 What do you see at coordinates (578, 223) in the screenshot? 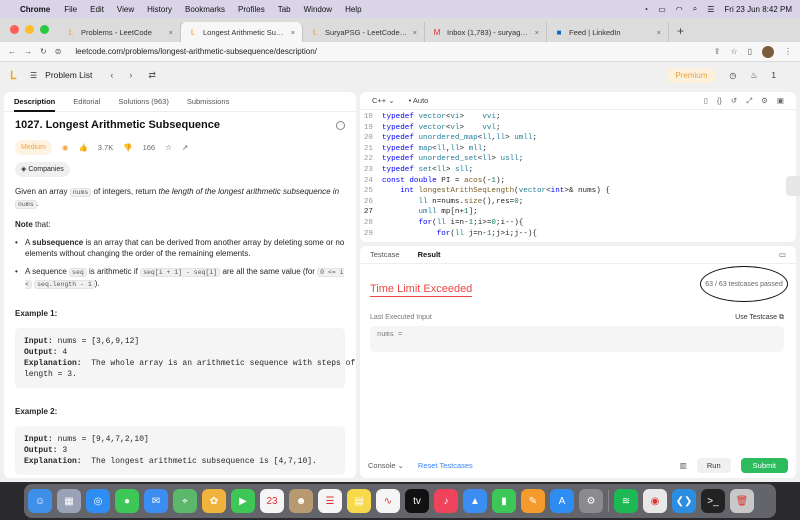
I see `code-line: 28 for(ll i=n-1;i>=0;i--){` at bounding box center [578, 223].